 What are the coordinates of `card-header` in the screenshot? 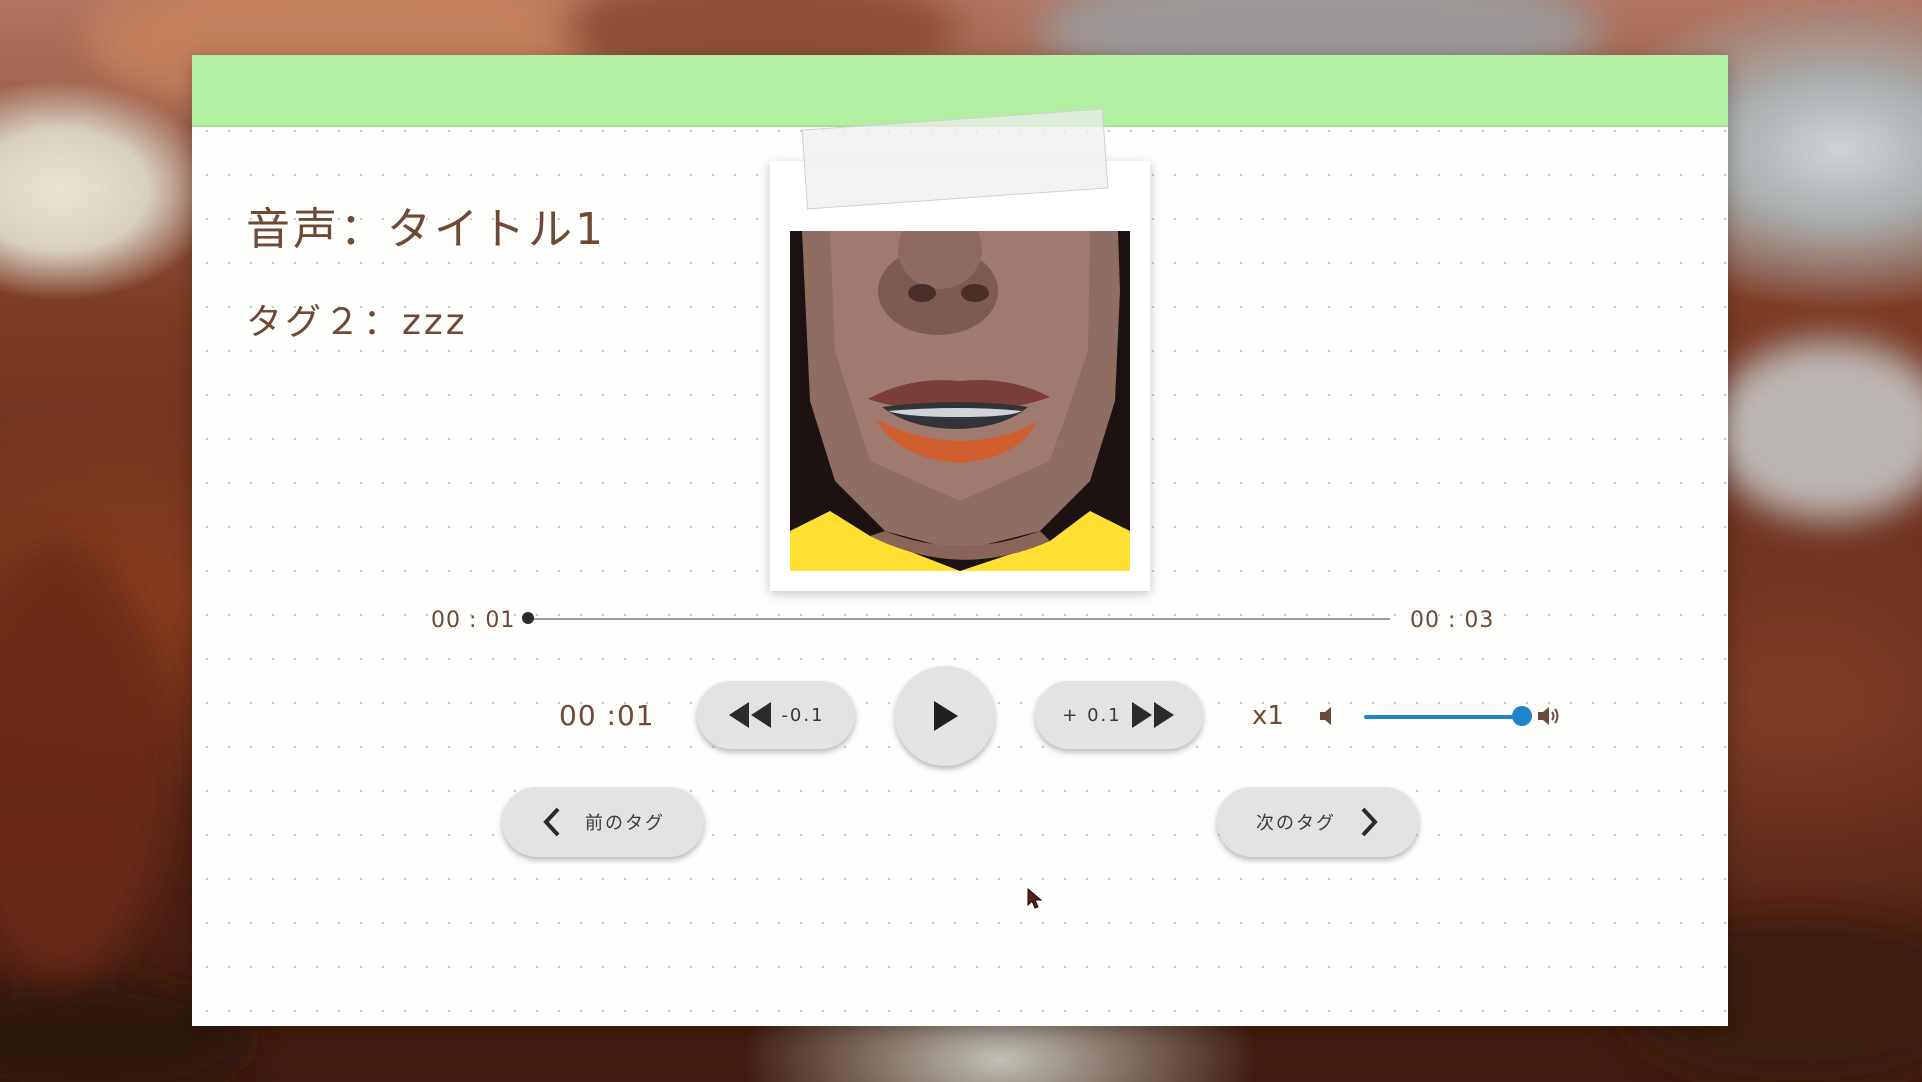 It's located at (960, 91).